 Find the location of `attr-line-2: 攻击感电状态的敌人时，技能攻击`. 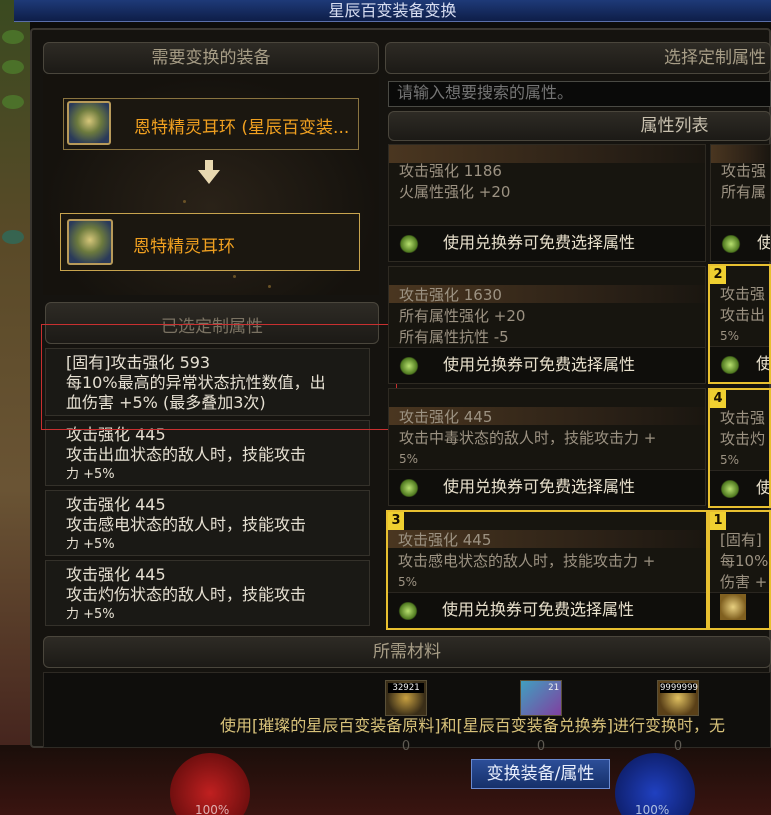

attr-line-2: 攻击感电状态的敌人时，技能攻击 is located at coordinates (186, 524).